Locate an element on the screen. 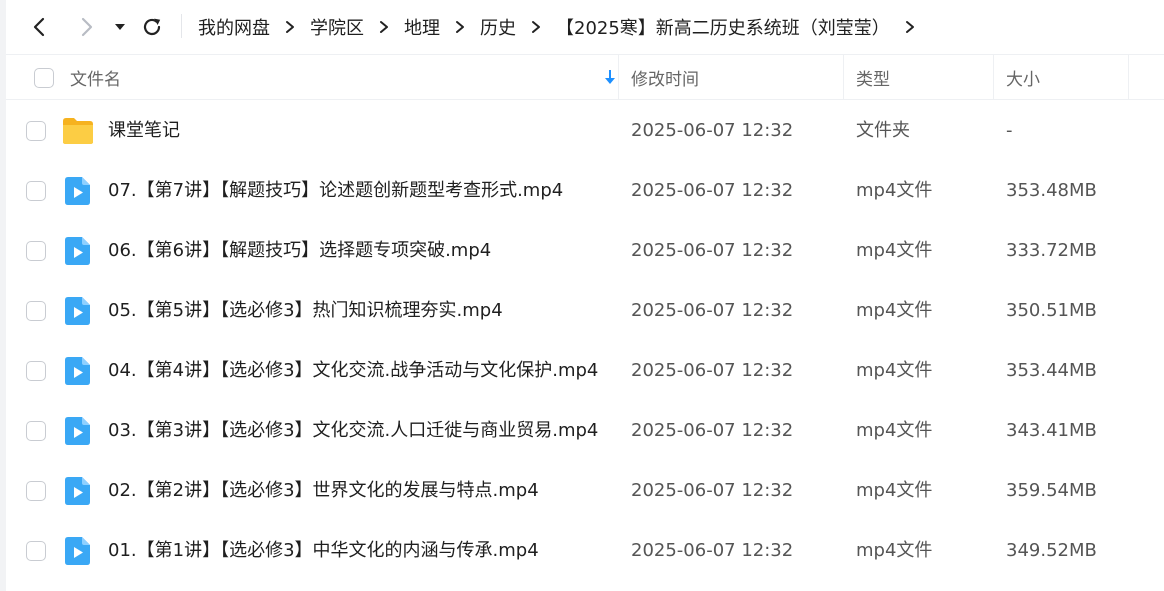 The height and width of the screenshot is (591, 1164). caret-down-icon is located at coordinates (120, 27).